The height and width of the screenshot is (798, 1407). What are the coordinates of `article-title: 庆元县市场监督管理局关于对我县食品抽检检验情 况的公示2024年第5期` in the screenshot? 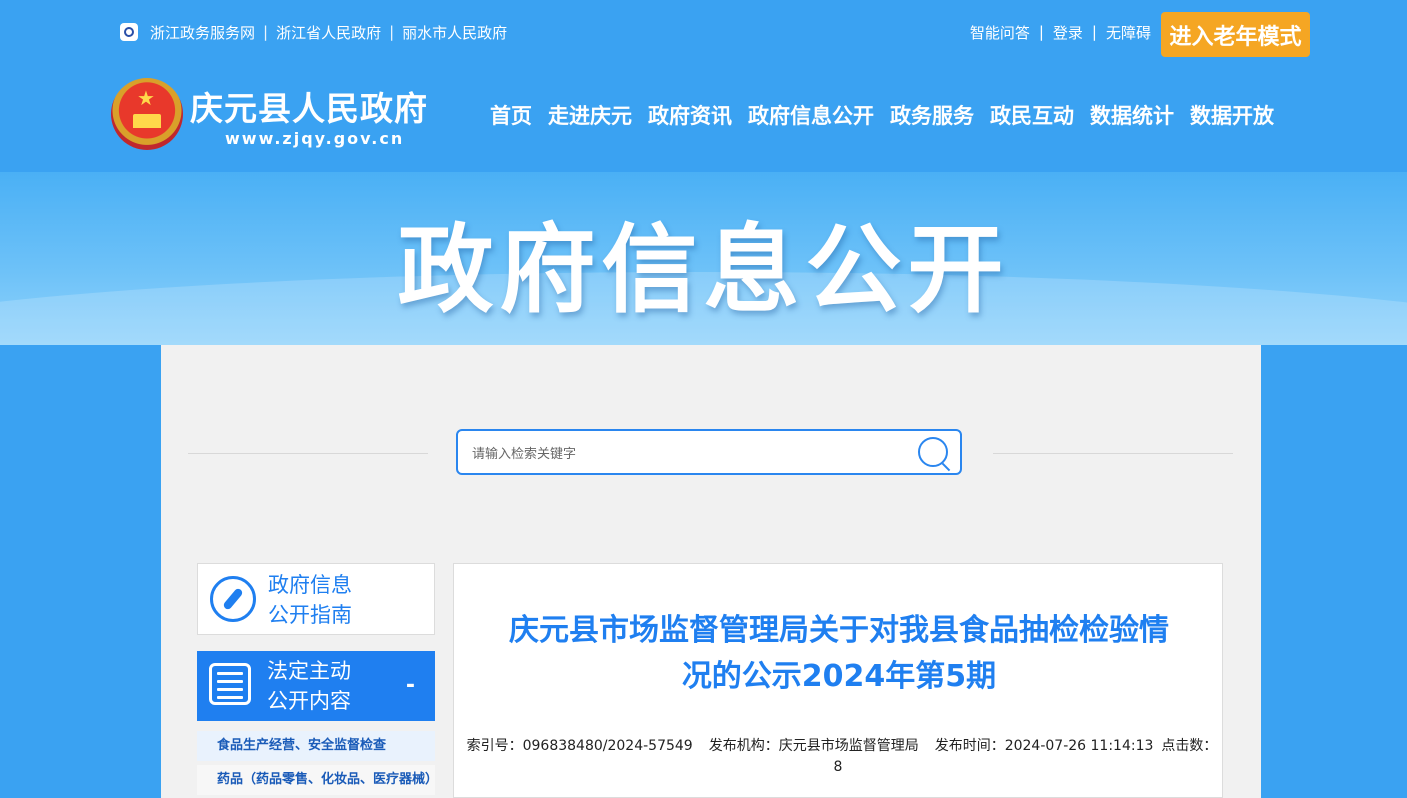 It's located at (839, 654).